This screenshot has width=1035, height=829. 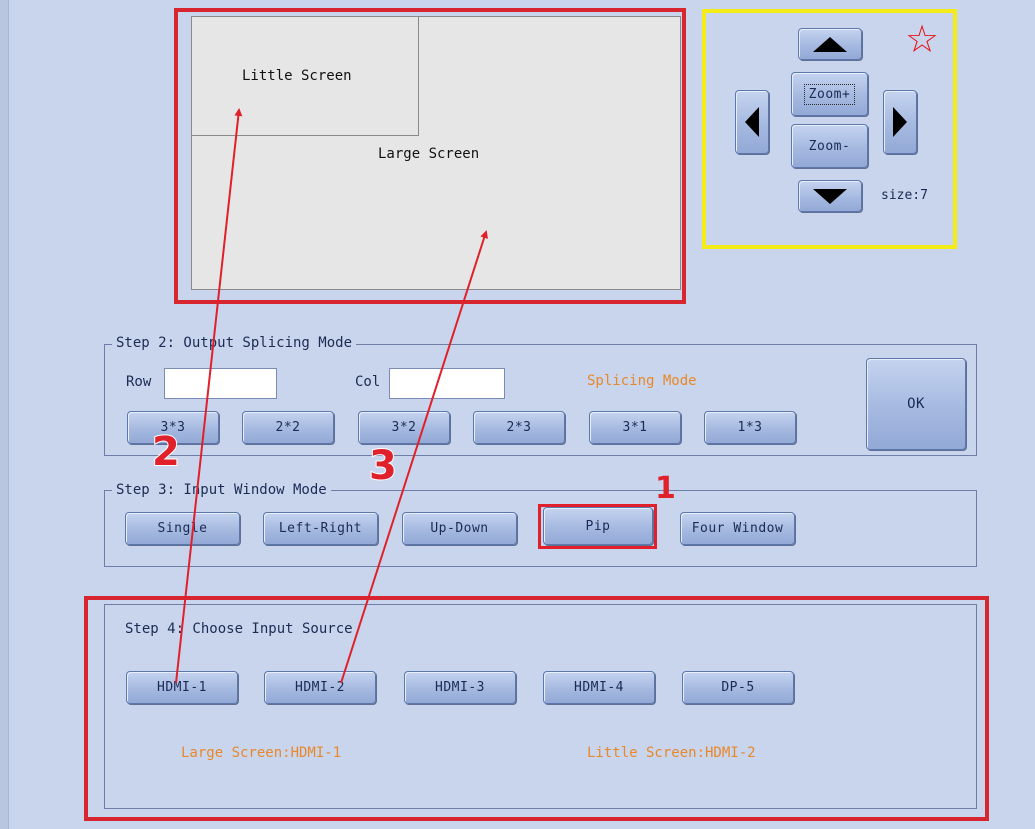 I want to click on mode-single-button: Single, so click(x=182, y=528).